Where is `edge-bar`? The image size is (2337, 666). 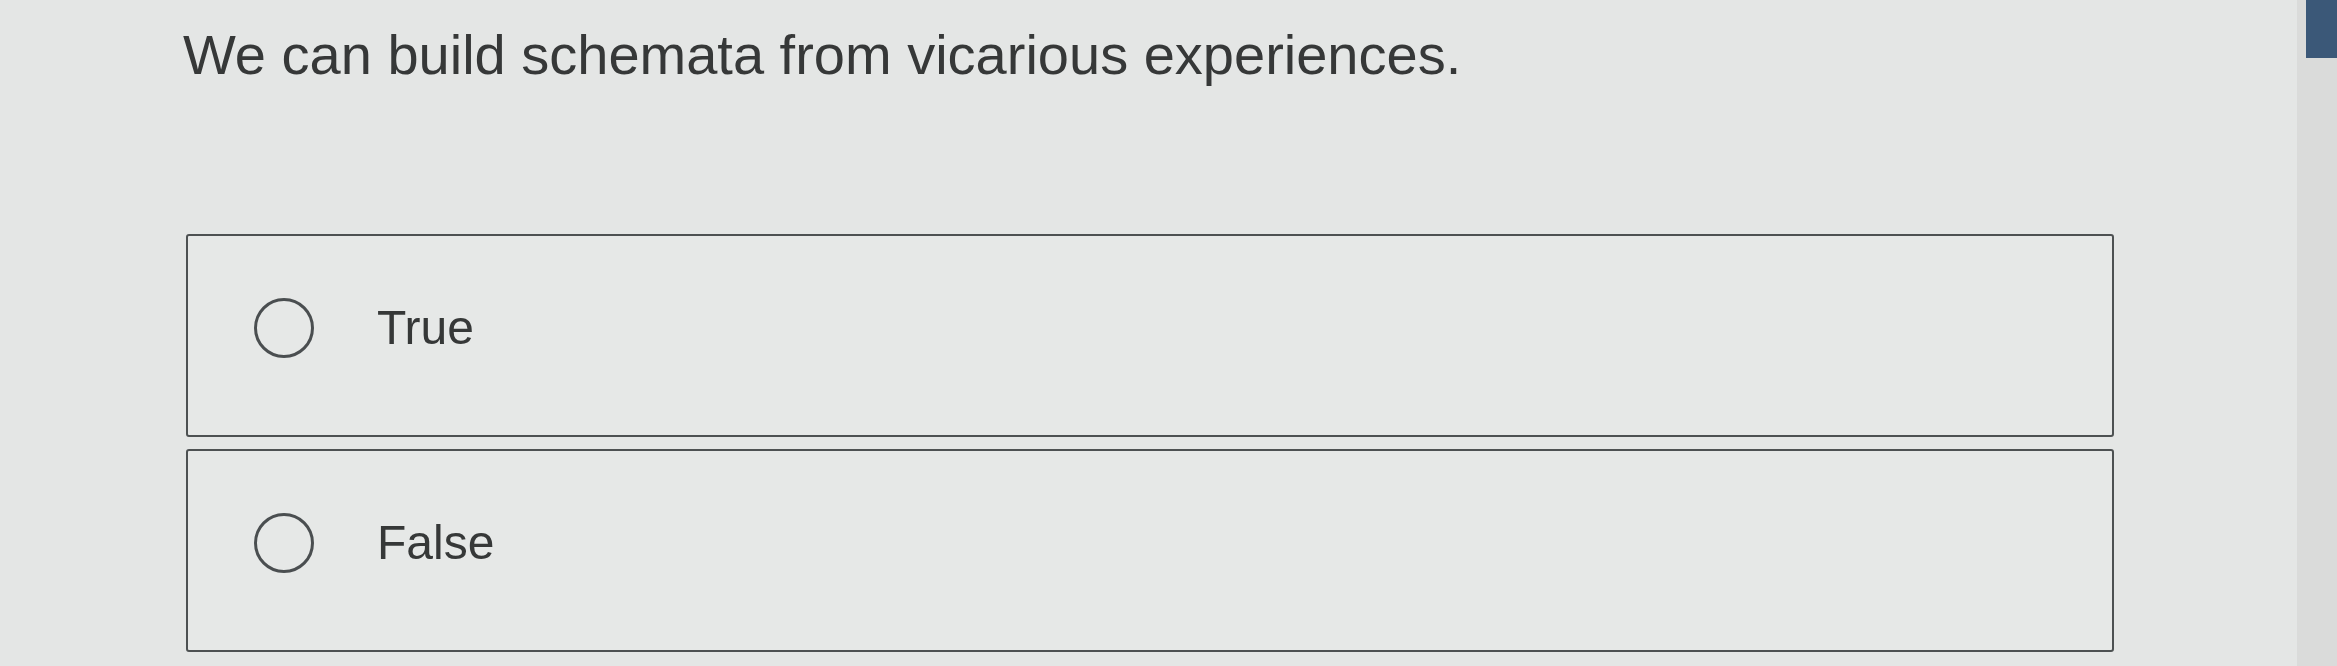 edge-bar is located at coordinates (2321, 29).